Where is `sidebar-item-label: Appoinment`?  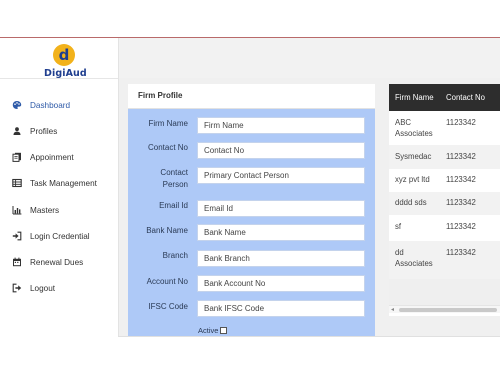 sidebar-item-label: Appoinment is located at coordinates (52, 157).